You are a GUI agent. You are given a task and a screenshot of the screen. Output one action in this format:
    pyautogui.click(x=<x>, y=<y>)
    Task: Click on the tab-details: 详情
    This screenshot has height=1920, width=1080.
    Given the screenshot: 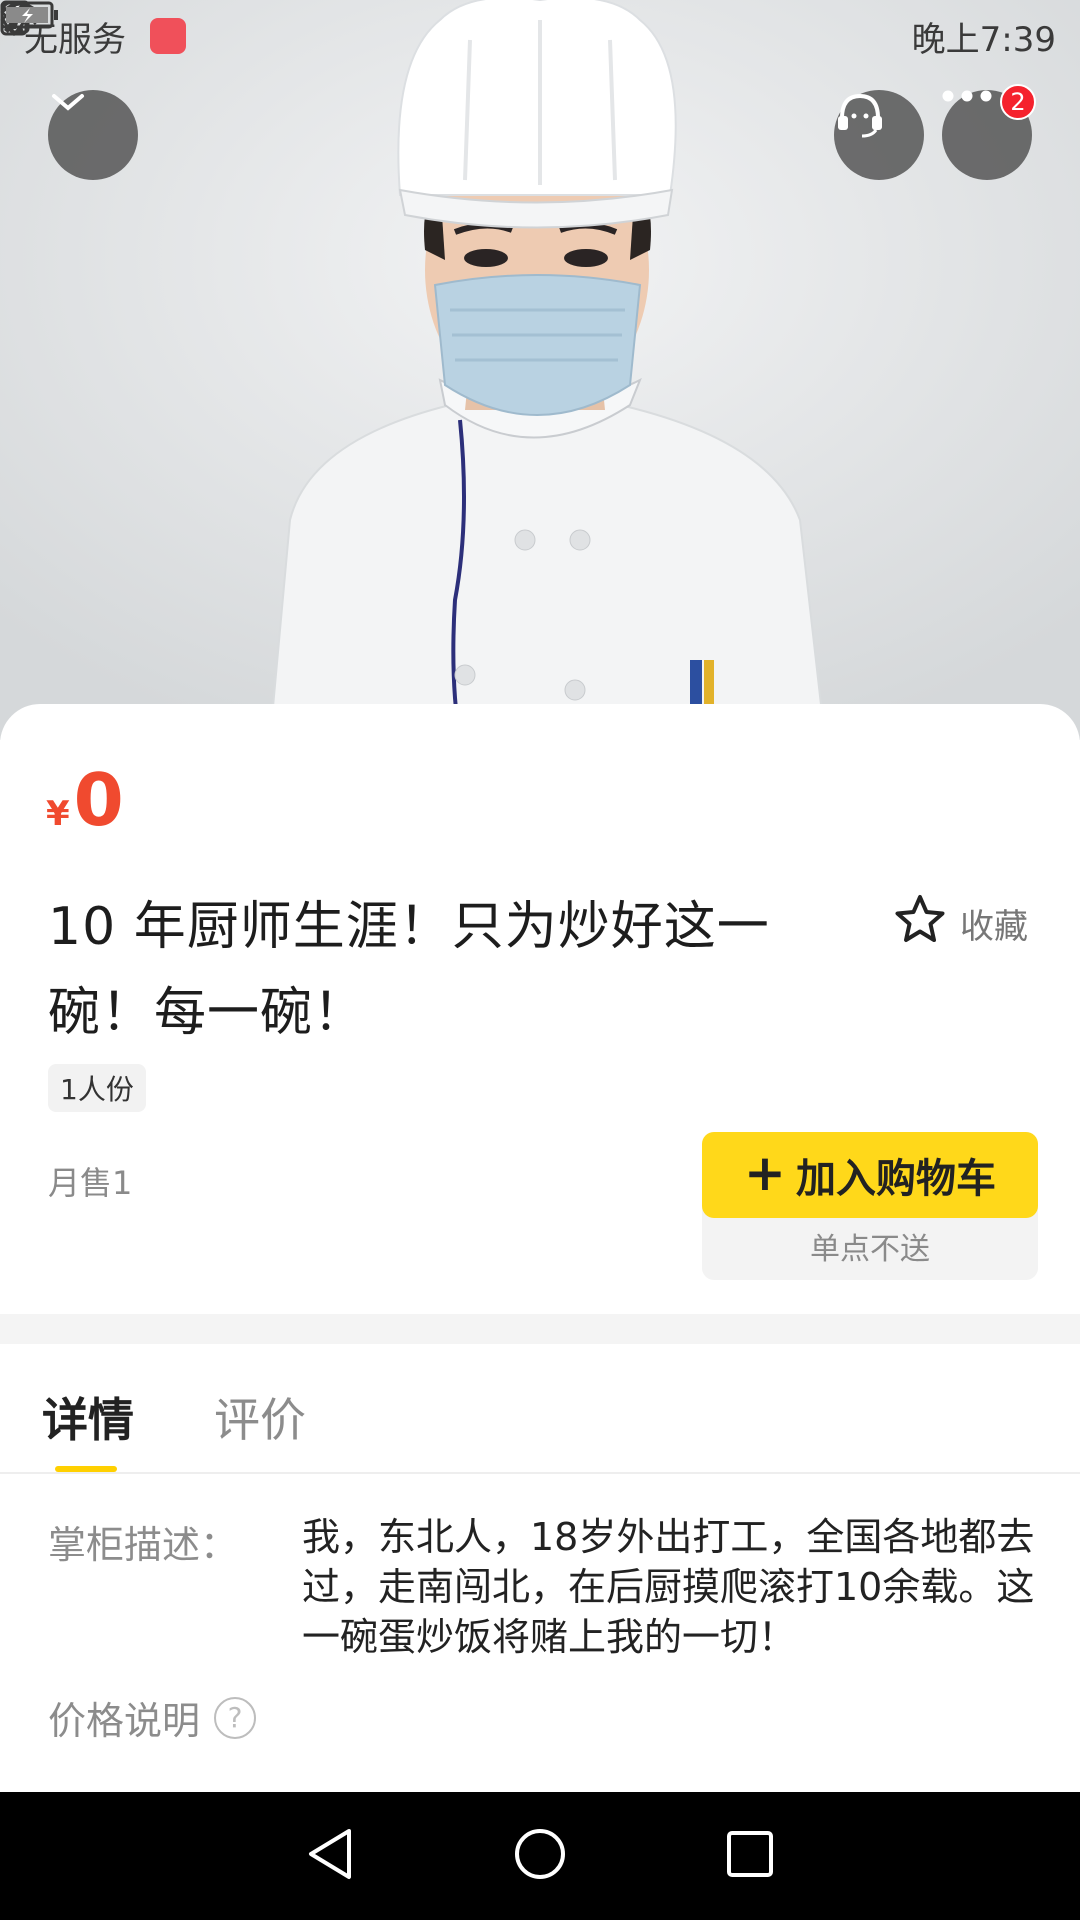 What is the action you would take?
    pyautogui.click(x=88, y=1417)
    